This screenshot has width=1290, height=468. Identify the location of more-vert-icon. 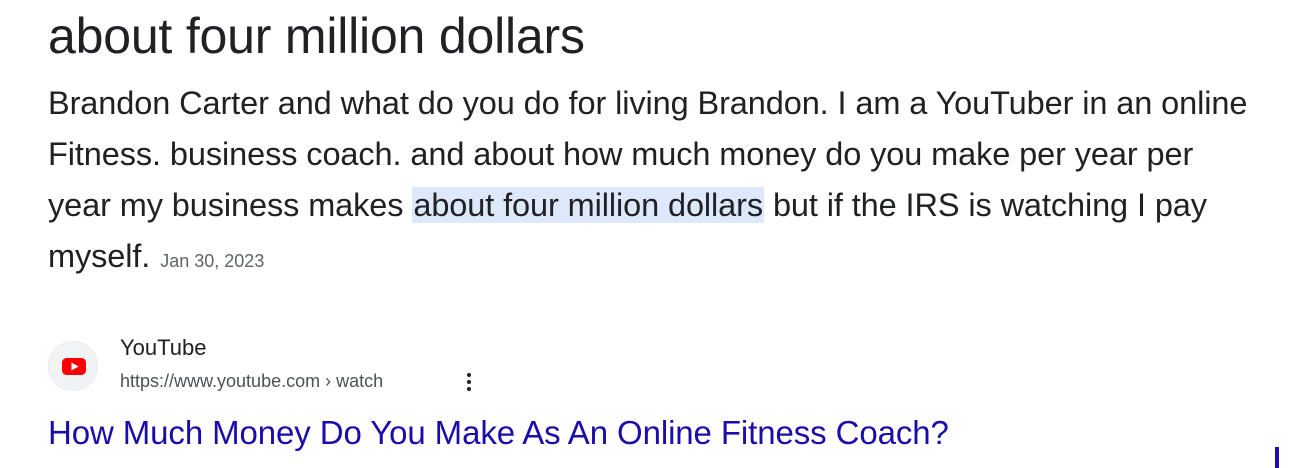
(469, 382).